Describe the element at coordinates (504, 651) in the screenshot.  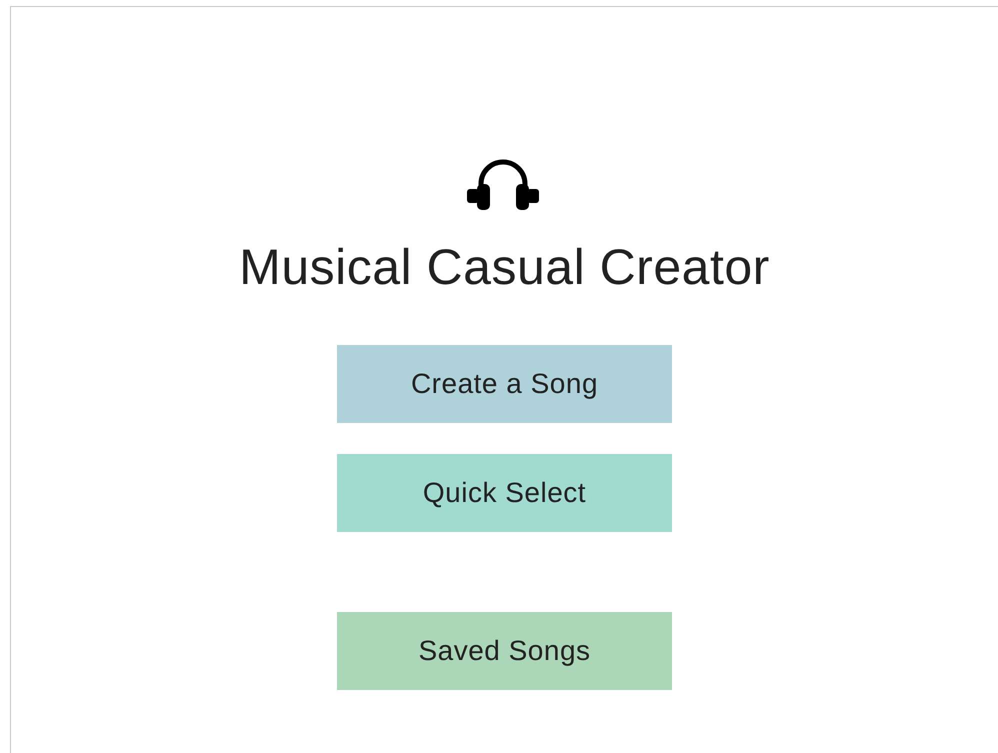
I see `menu-button: Saved Songs` at that location.